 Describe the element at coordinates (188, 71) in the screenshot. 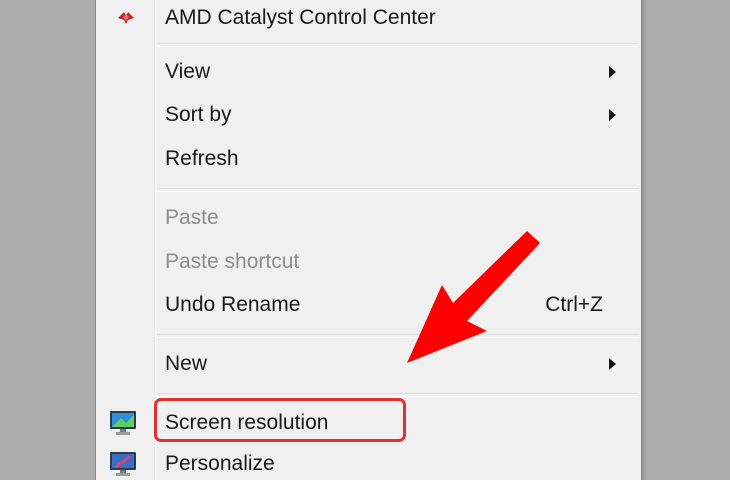

I see `menu-item-label: View` at that location.